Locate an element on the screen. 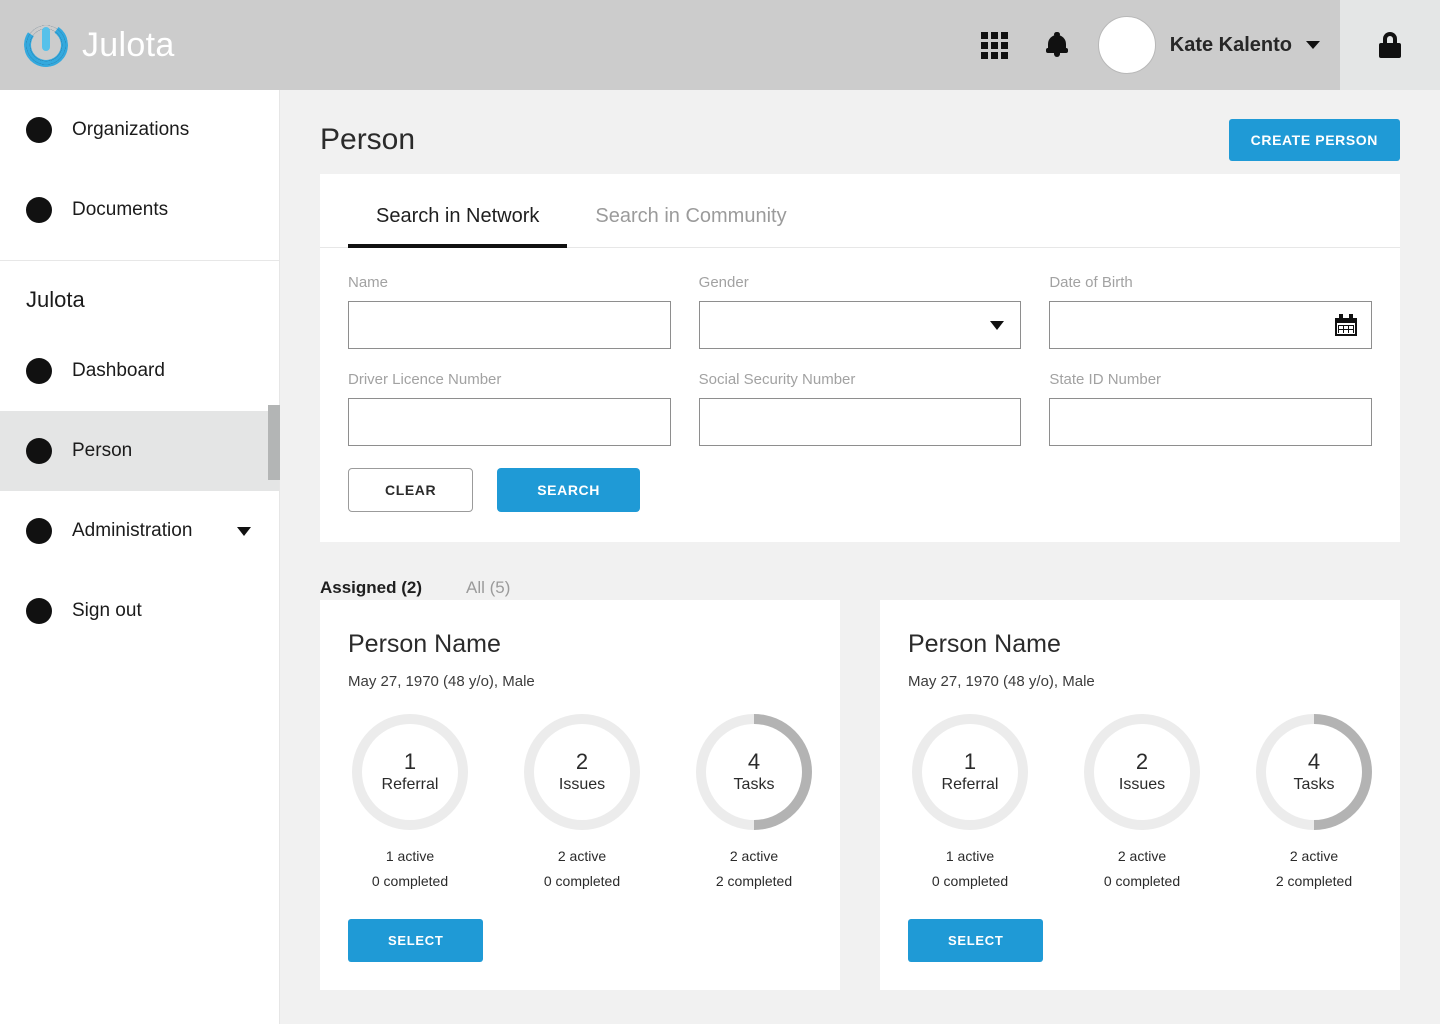  clear-button: CLEAR is located at coordinates (411, 490).